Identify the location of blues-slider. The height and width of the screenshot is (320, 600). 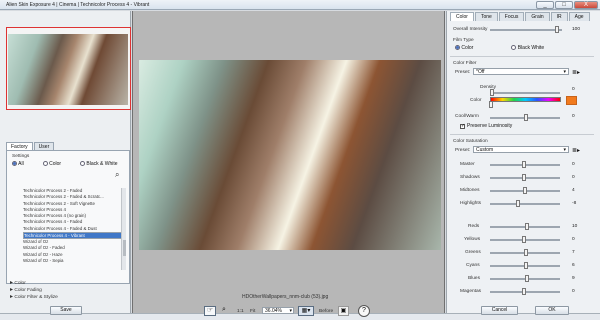
(525, 278).